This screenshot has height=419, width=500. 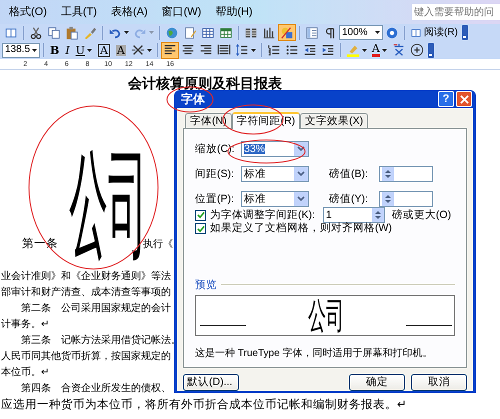 What do you see at coordinates (251, 33) in the screenshot?
I see `columns-icon` at bounding box center [251, 33].